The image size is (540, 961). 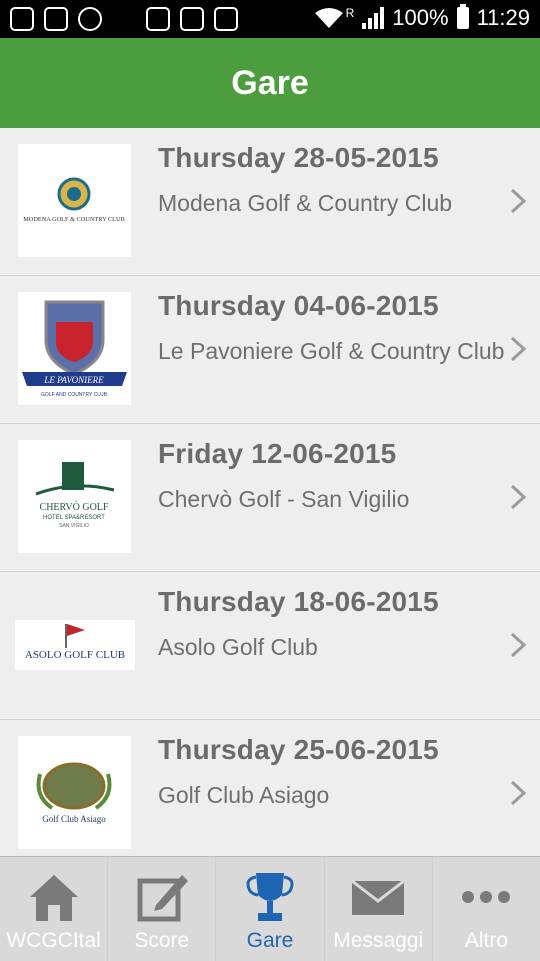 What do you see at coordinates (378, 897) in the screenshot?
I see `envelope-icon` at bounding box center [378, 897].